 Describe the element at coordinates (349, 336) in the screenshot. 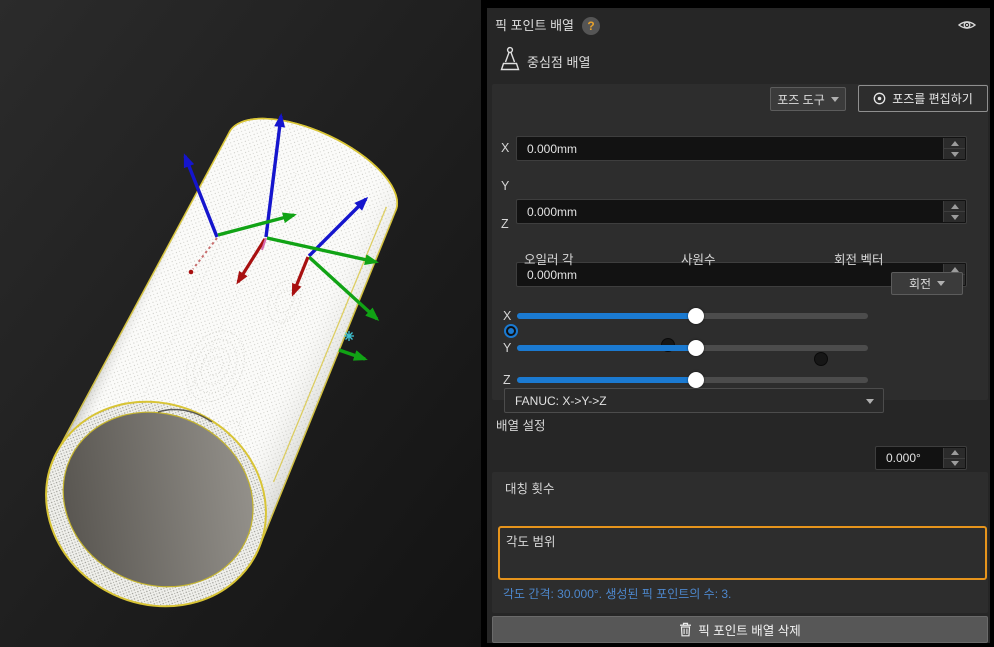

I see `selection-marker` at that location.